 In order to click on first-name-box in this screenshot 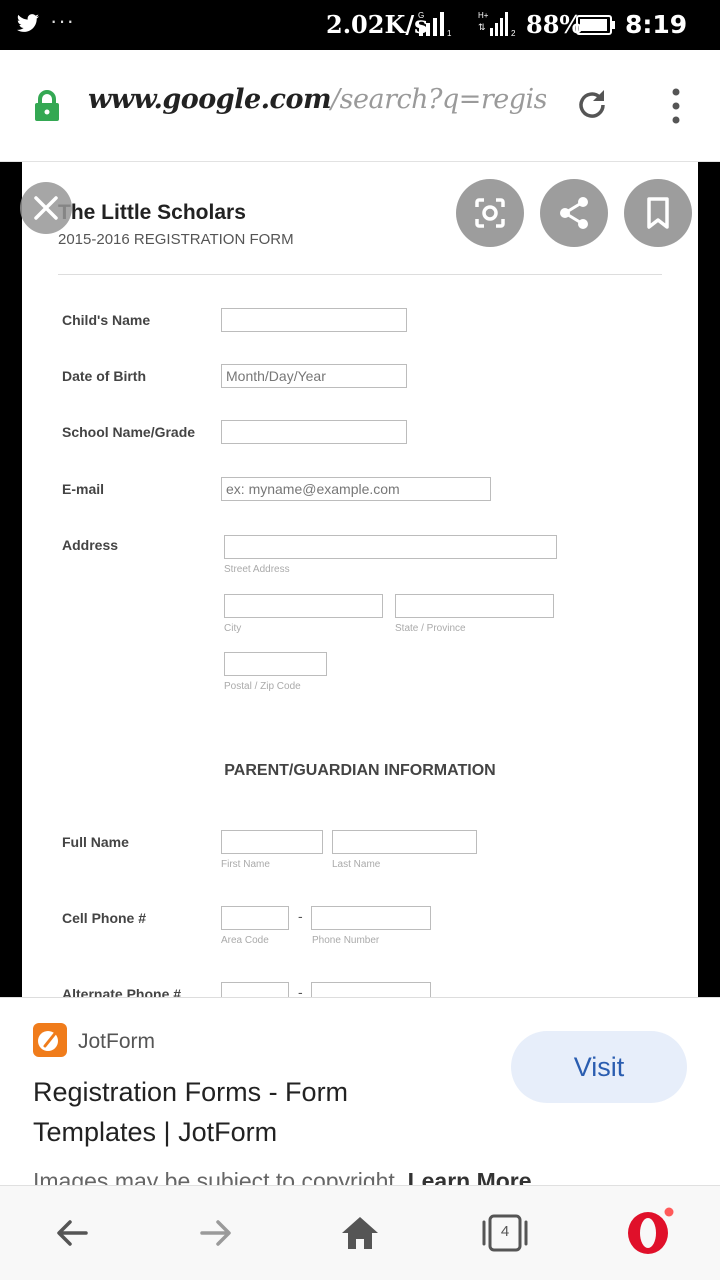, I will do `click(272, 842)`.